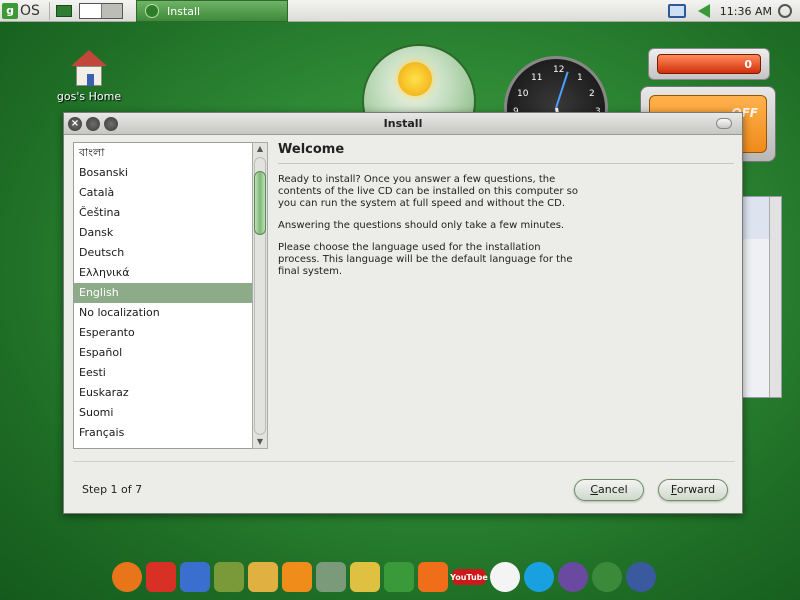  I want to click on gos-logo-text: OS, so click(30, 10).